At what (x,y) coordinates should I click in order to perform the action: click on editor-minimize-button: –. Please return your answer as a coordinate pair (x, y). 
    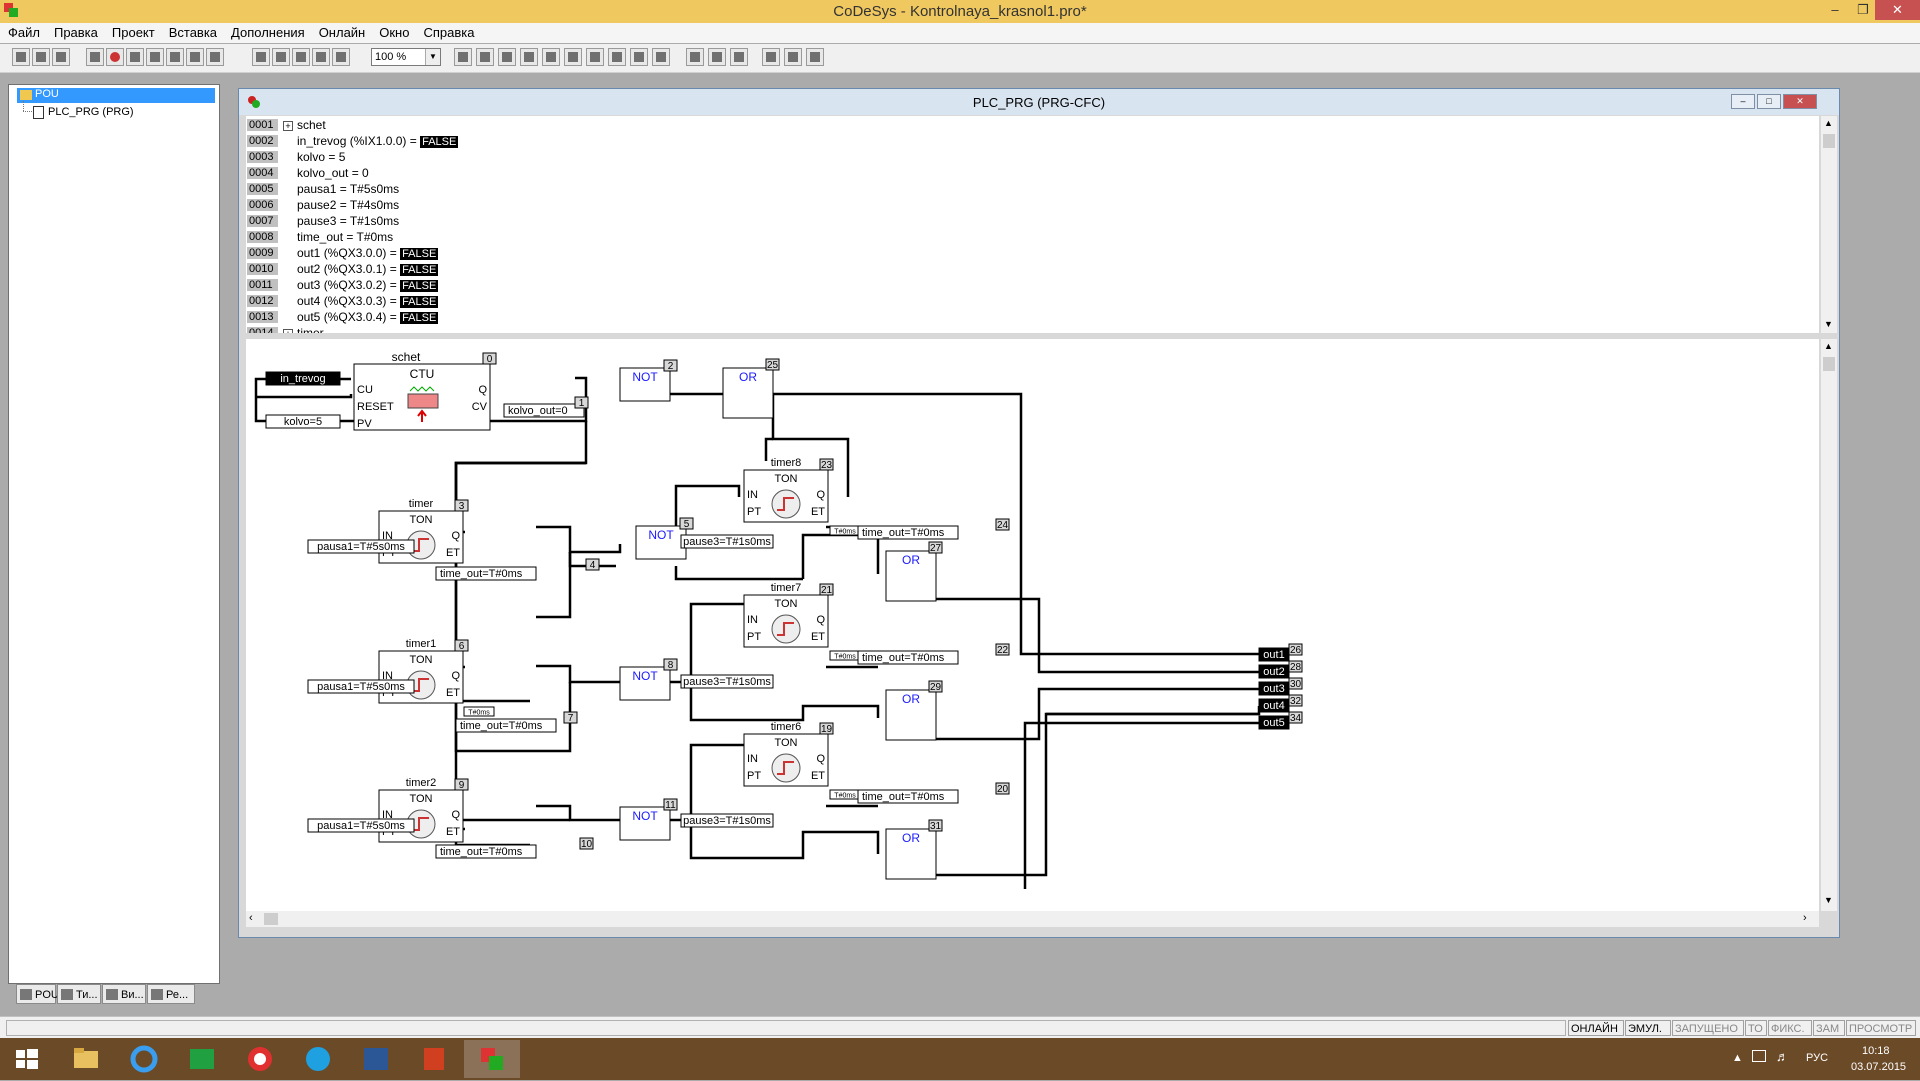
    Looking at the image, I should click on (1743, 101).